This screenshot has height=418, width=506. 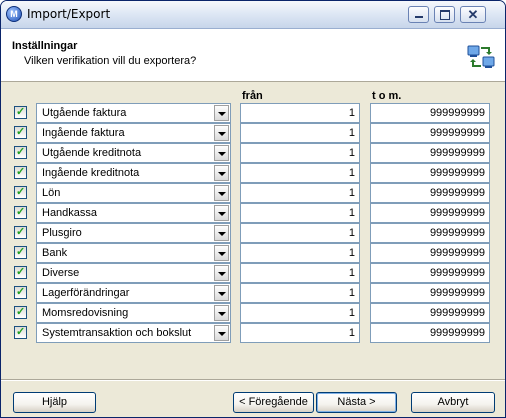 I want to click on voucher-row: ✓ Lagerförändringar 1 999999999, so click(x=253, y=293).